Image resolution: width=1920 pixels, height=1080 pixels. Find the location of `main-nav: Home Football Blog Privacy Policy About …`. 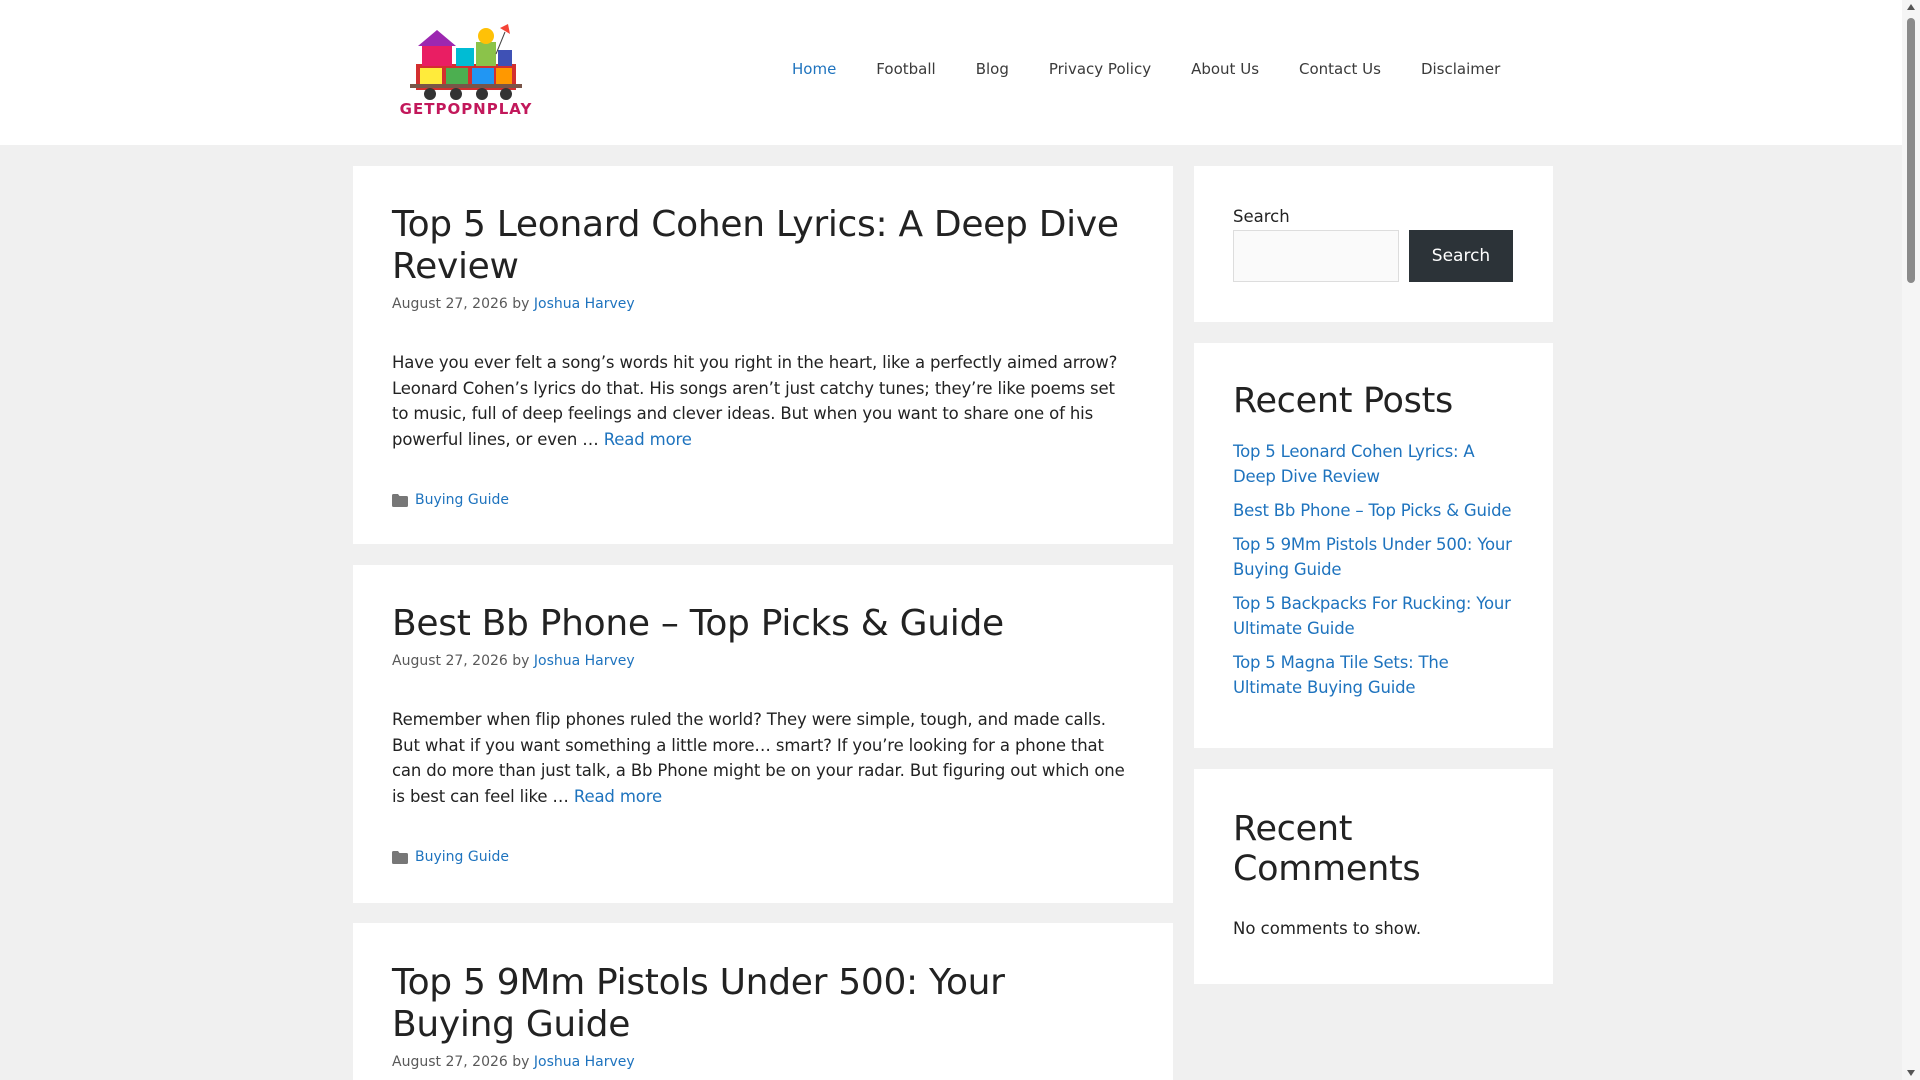

main-nav: Home Football Blog Privacy Policy About … is located at coordinates (1166, 69).